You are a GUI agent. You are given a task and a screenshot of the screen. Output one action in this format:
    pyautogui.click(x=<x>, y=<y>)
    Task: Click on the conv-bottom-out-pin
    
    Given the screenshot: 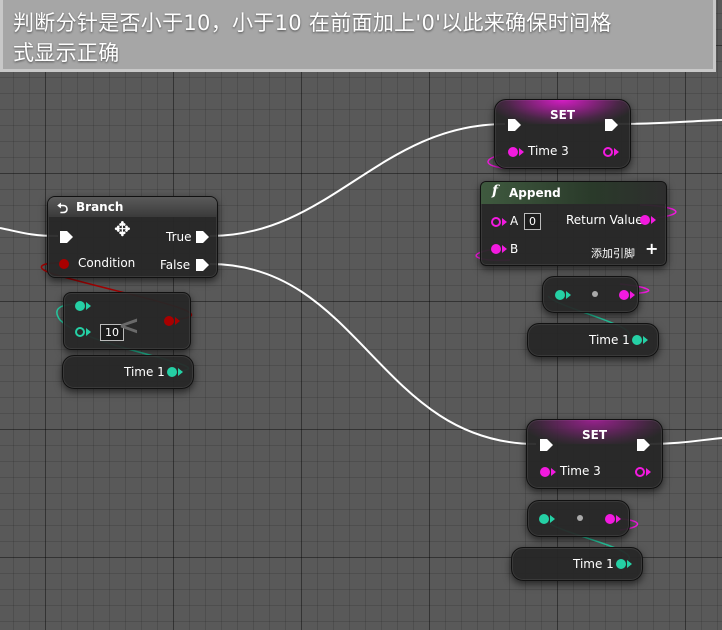 What is the action you would take?
    pyautogui.click(x=610, y=519)
    